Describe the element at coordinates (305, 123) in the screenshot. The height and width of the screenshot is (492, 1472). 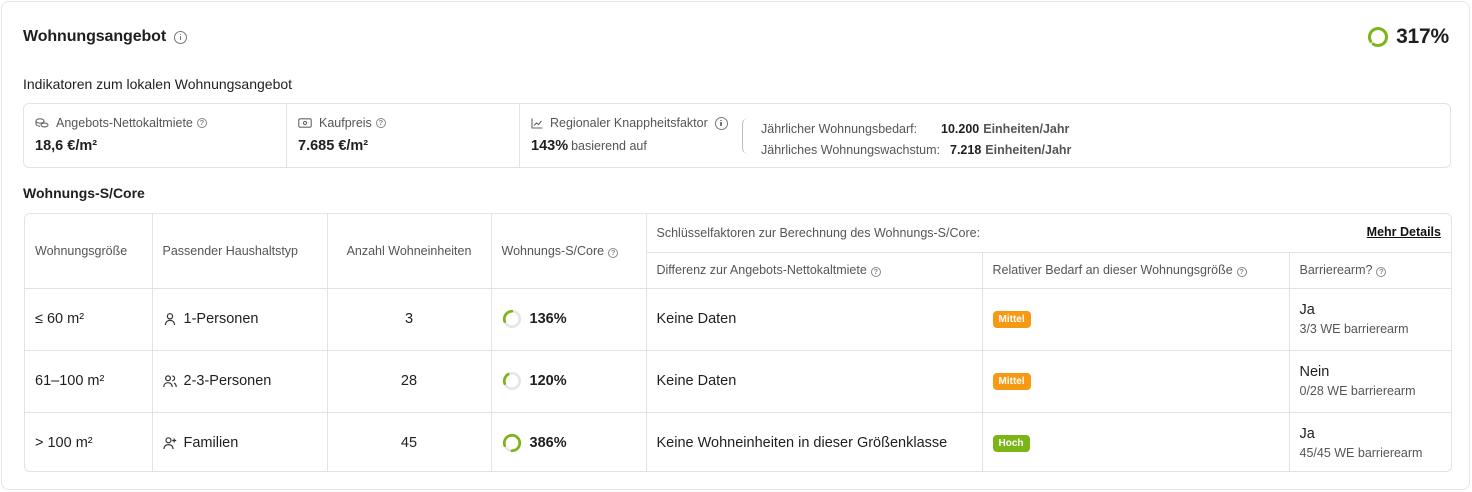
I see `banknote-icon` at that location.